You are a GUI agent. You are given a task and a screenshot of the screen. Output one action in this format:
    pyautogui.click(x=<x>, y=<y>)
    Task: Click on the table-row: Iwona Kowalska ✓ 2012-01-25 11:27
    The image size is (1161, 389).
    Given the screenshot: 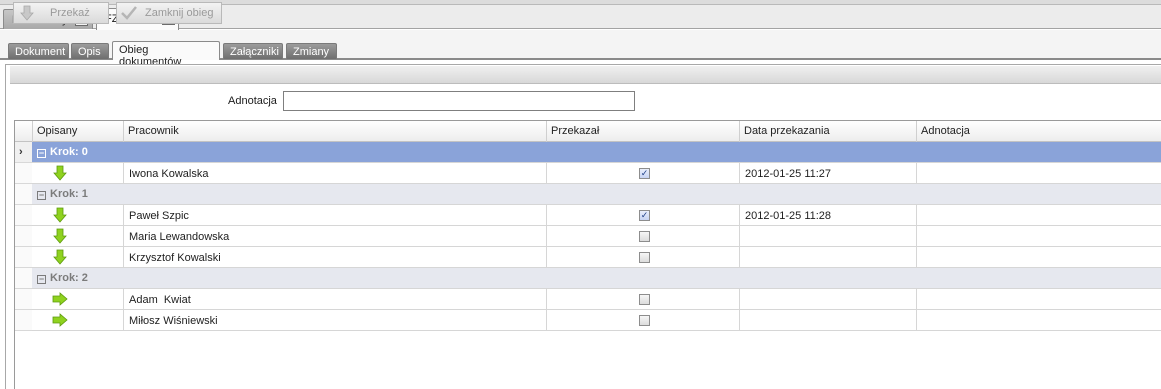 What is the action you would take?
    pyautogui.click(x=596, y=173)
    